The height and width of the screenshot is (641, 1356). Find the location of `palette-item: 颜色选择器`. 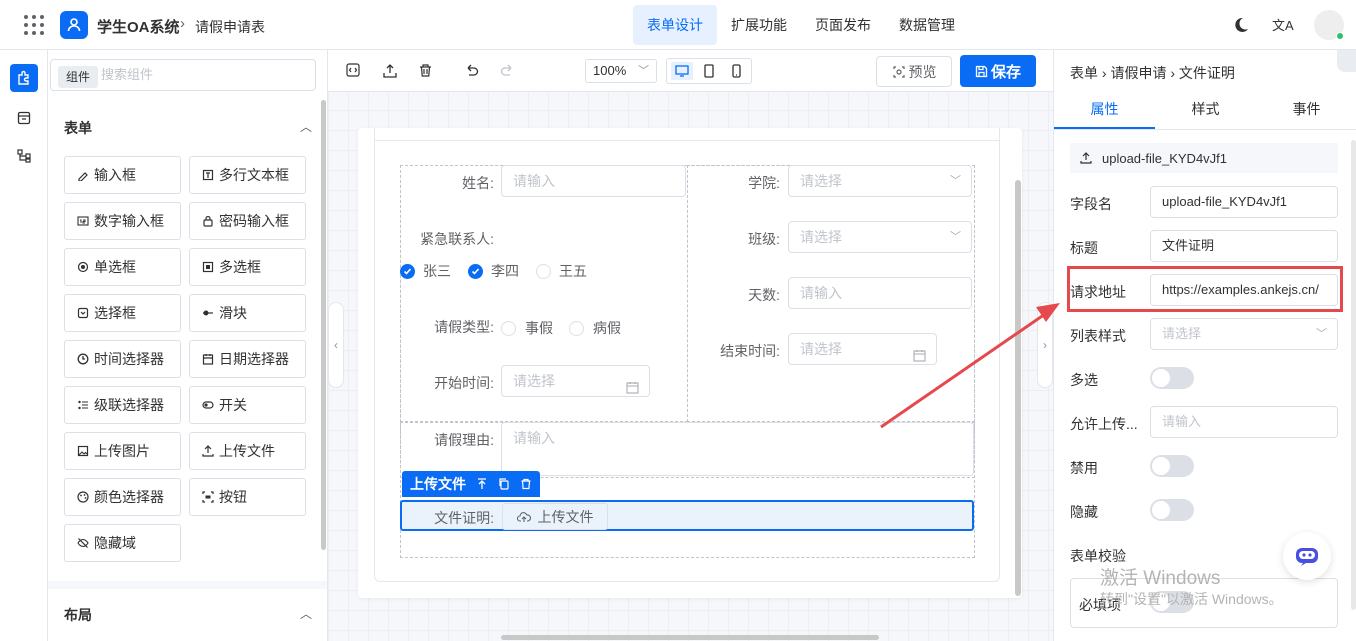

palette-item: 颜色选择器 is located at coordinates (122, 497).